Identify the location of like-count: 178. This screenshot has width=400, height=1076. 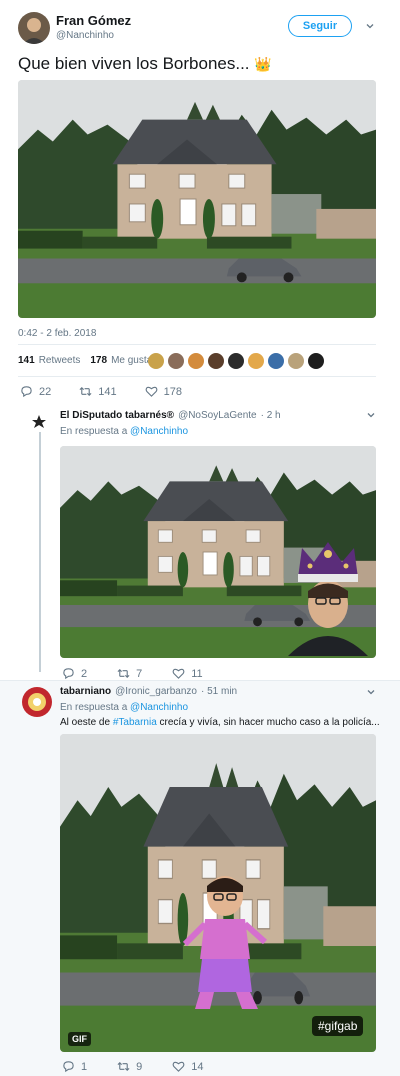
(172, 391).